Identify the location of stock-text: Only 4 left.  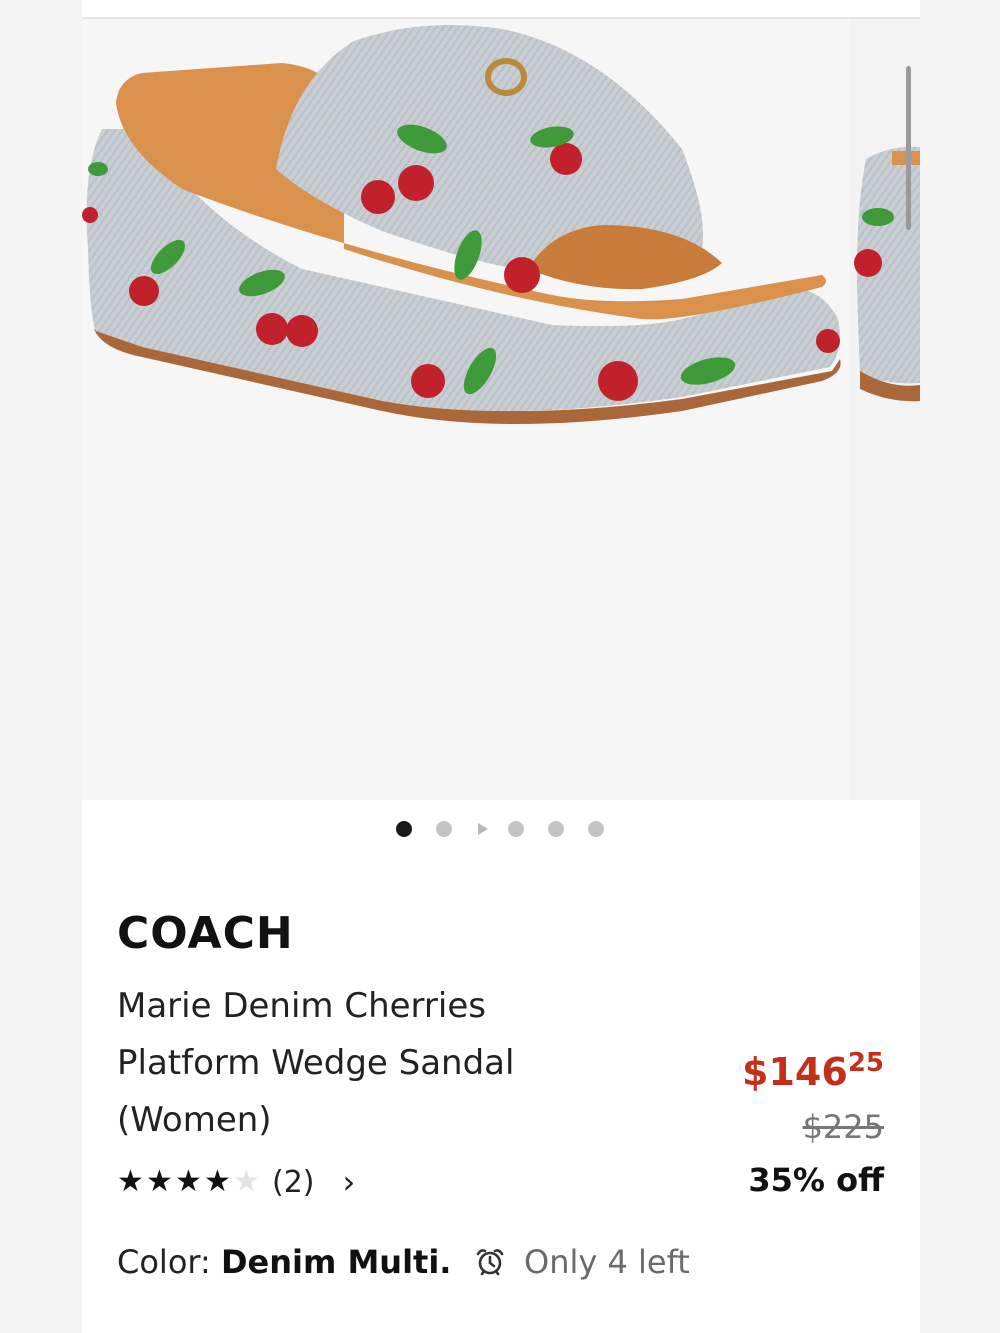
(607, 1262).